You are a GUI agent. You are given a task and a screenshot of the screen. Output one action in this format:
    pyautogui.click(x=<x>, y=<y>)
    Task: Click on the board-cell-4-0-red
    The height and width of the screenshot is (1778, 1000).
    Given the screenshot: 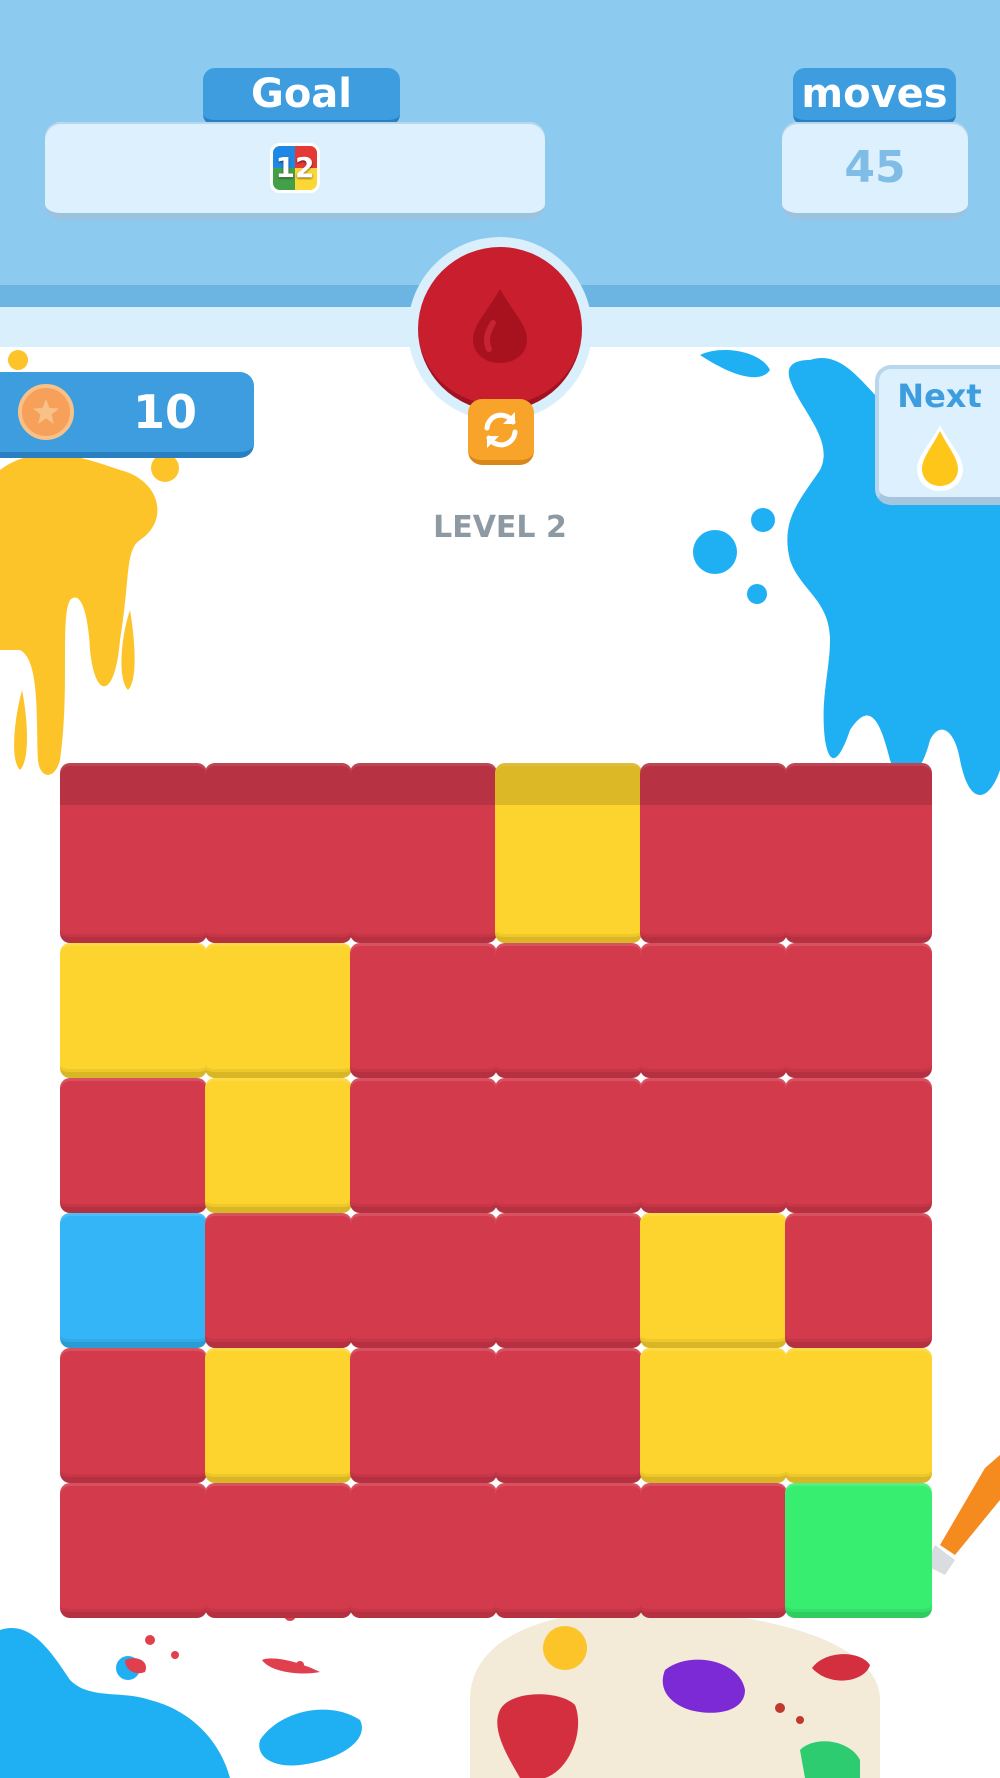 What is the action you would take?
    pyautogui.click(x=133, y=1415)
    